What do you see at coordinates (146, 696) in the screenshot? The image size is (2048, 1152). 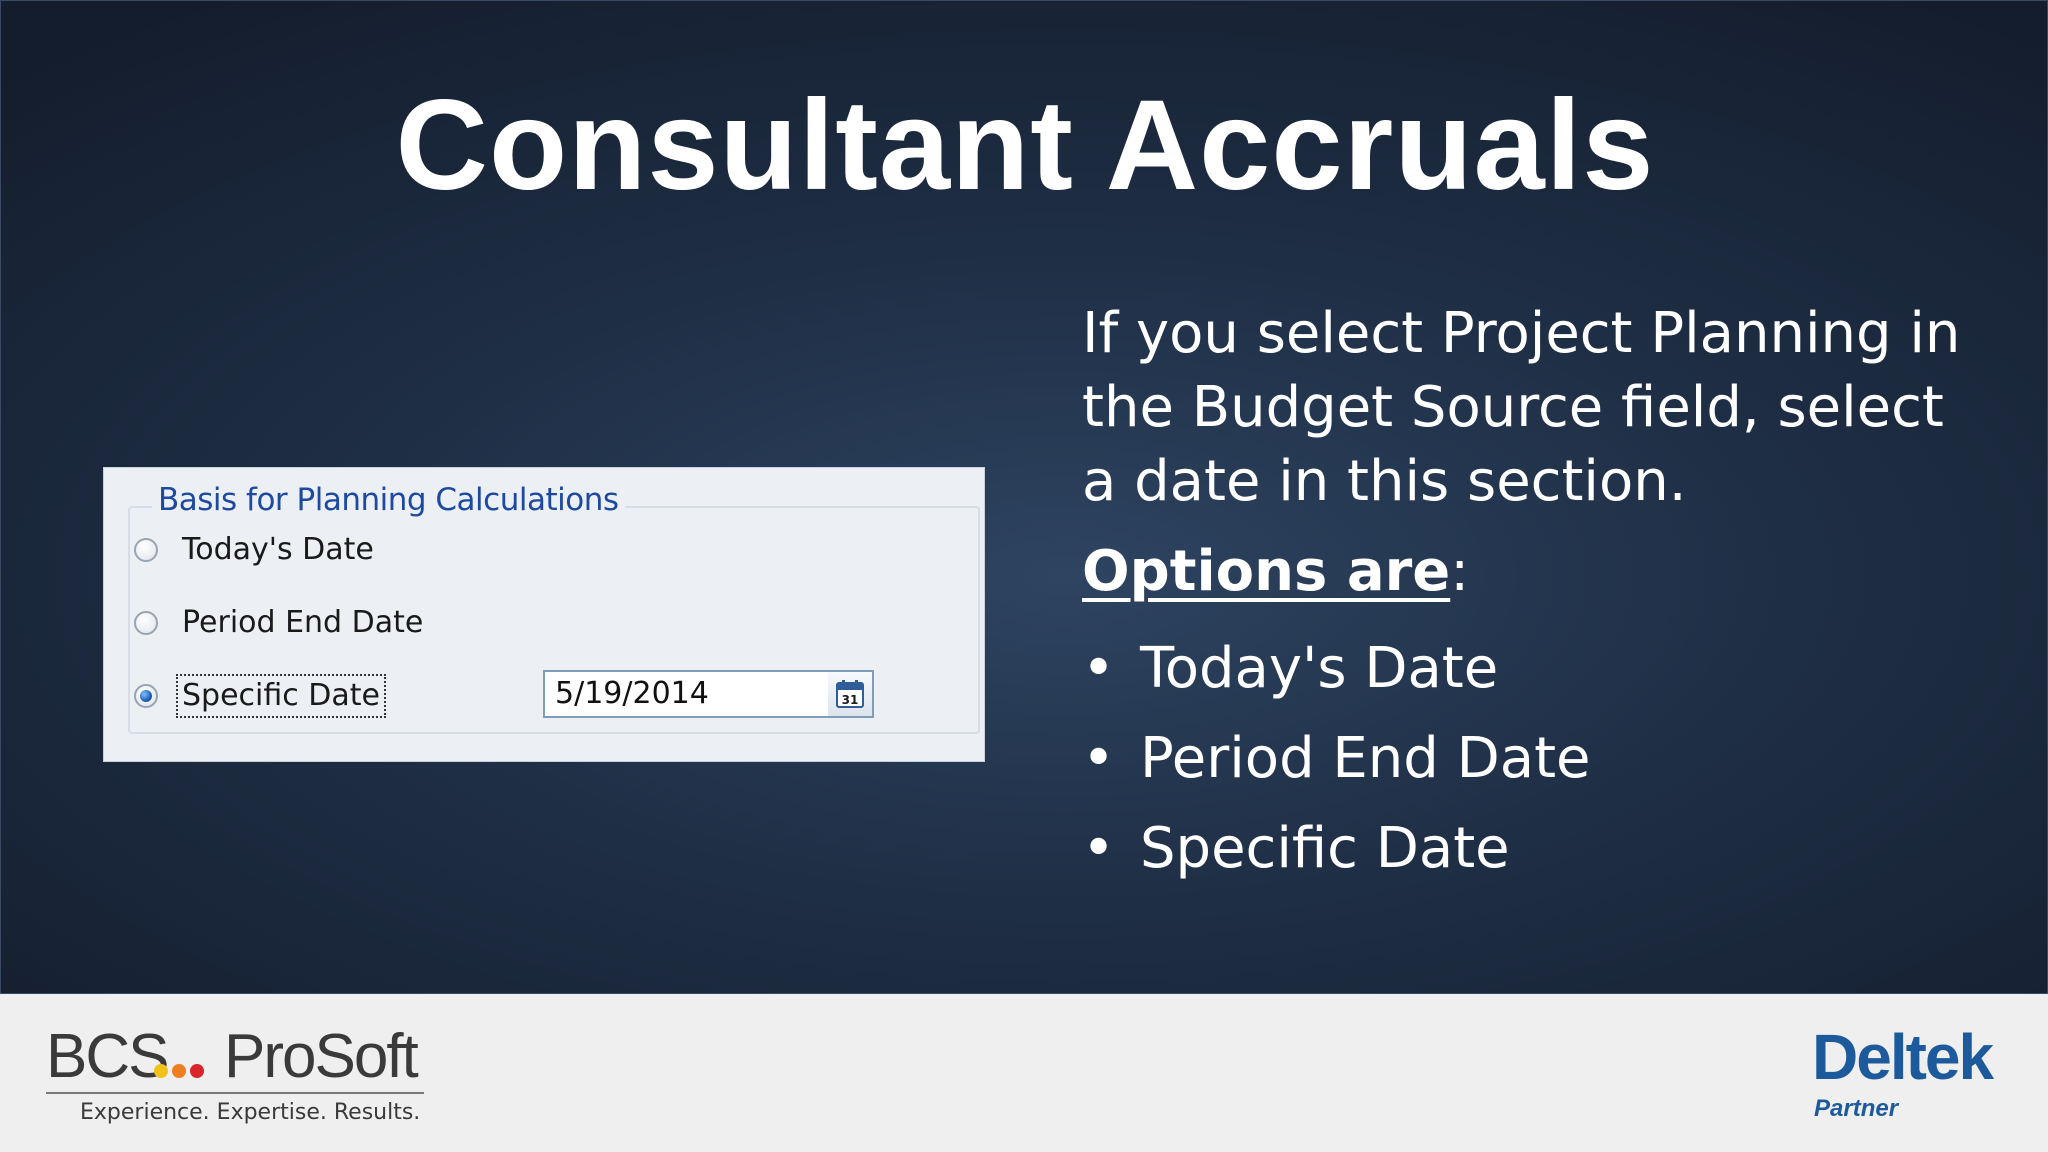 I see `radio-button-selected-icon` at bounding box center [146, 696].